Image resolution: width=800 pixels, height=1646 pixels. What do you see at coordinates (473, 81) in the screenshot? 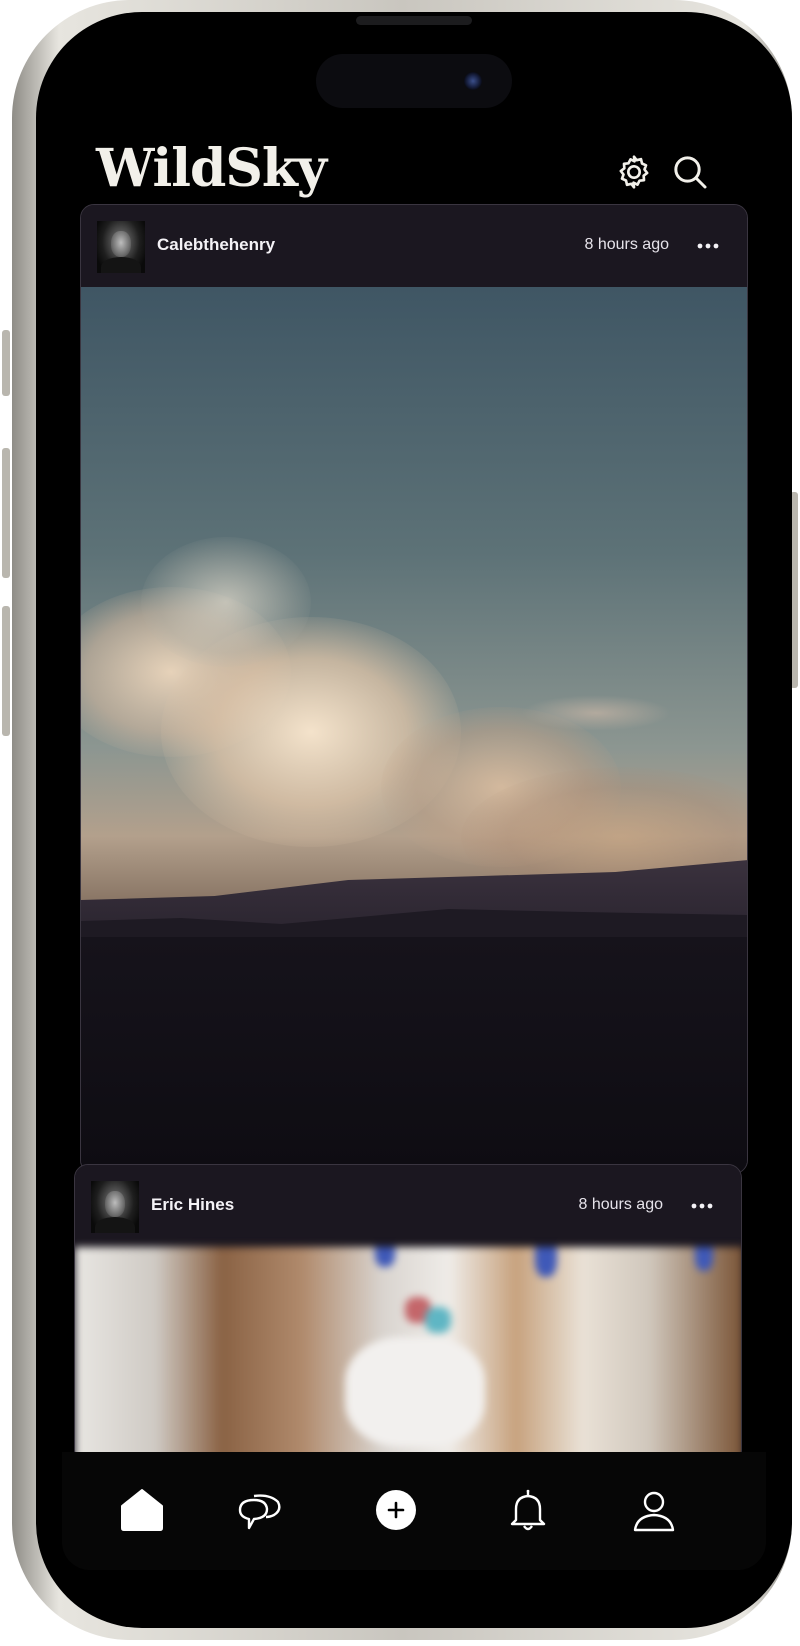
I see `camera-lens` at bounding box center [473, 81].